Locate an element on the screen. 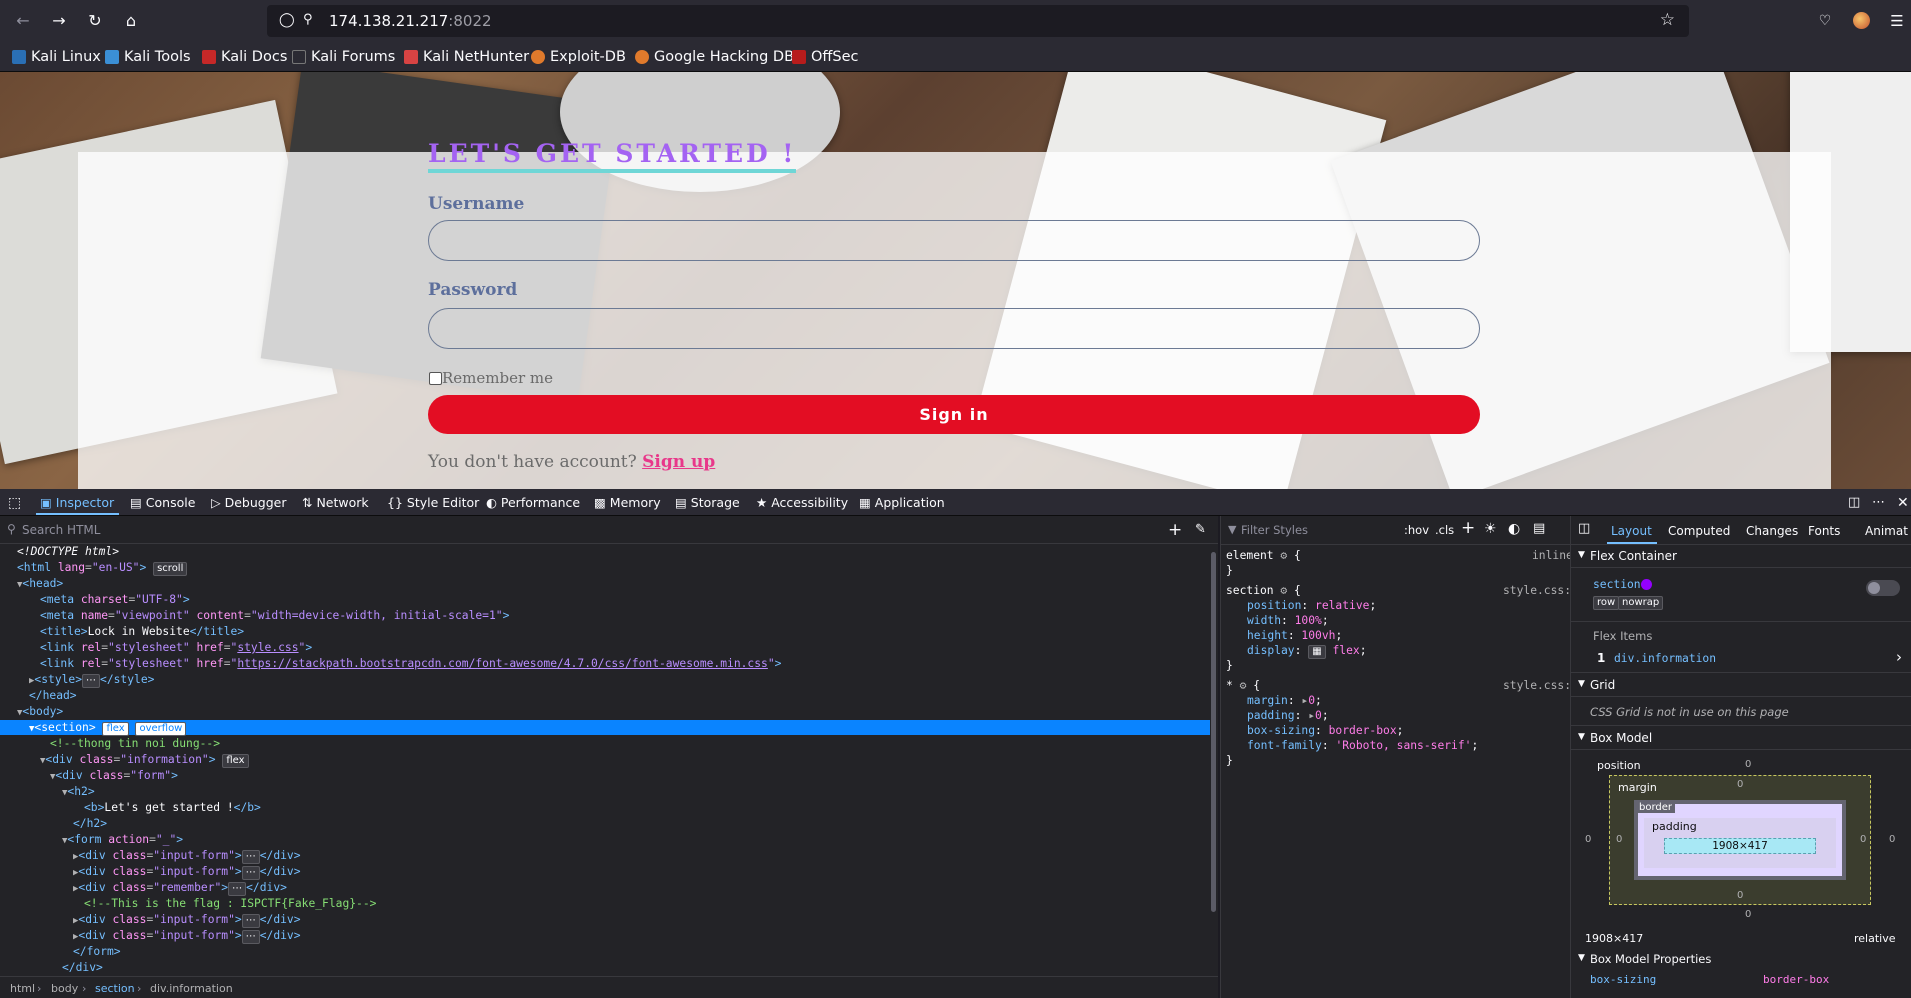  markup-line: <title>Lock in Website</title> is located at coordinates (142, 632).